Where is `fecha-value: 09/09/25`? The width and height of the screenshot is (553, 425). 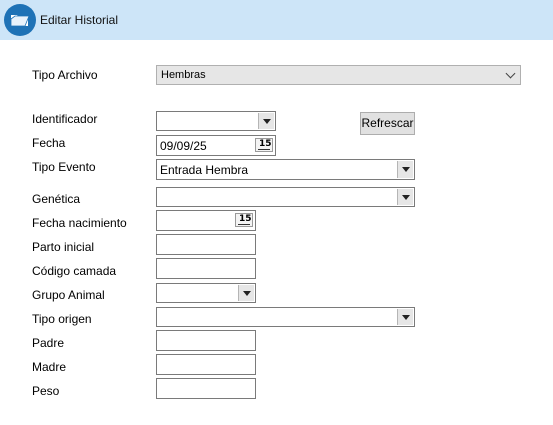 fecha-value: 09/09/25 is located at coordinates (183, 146).